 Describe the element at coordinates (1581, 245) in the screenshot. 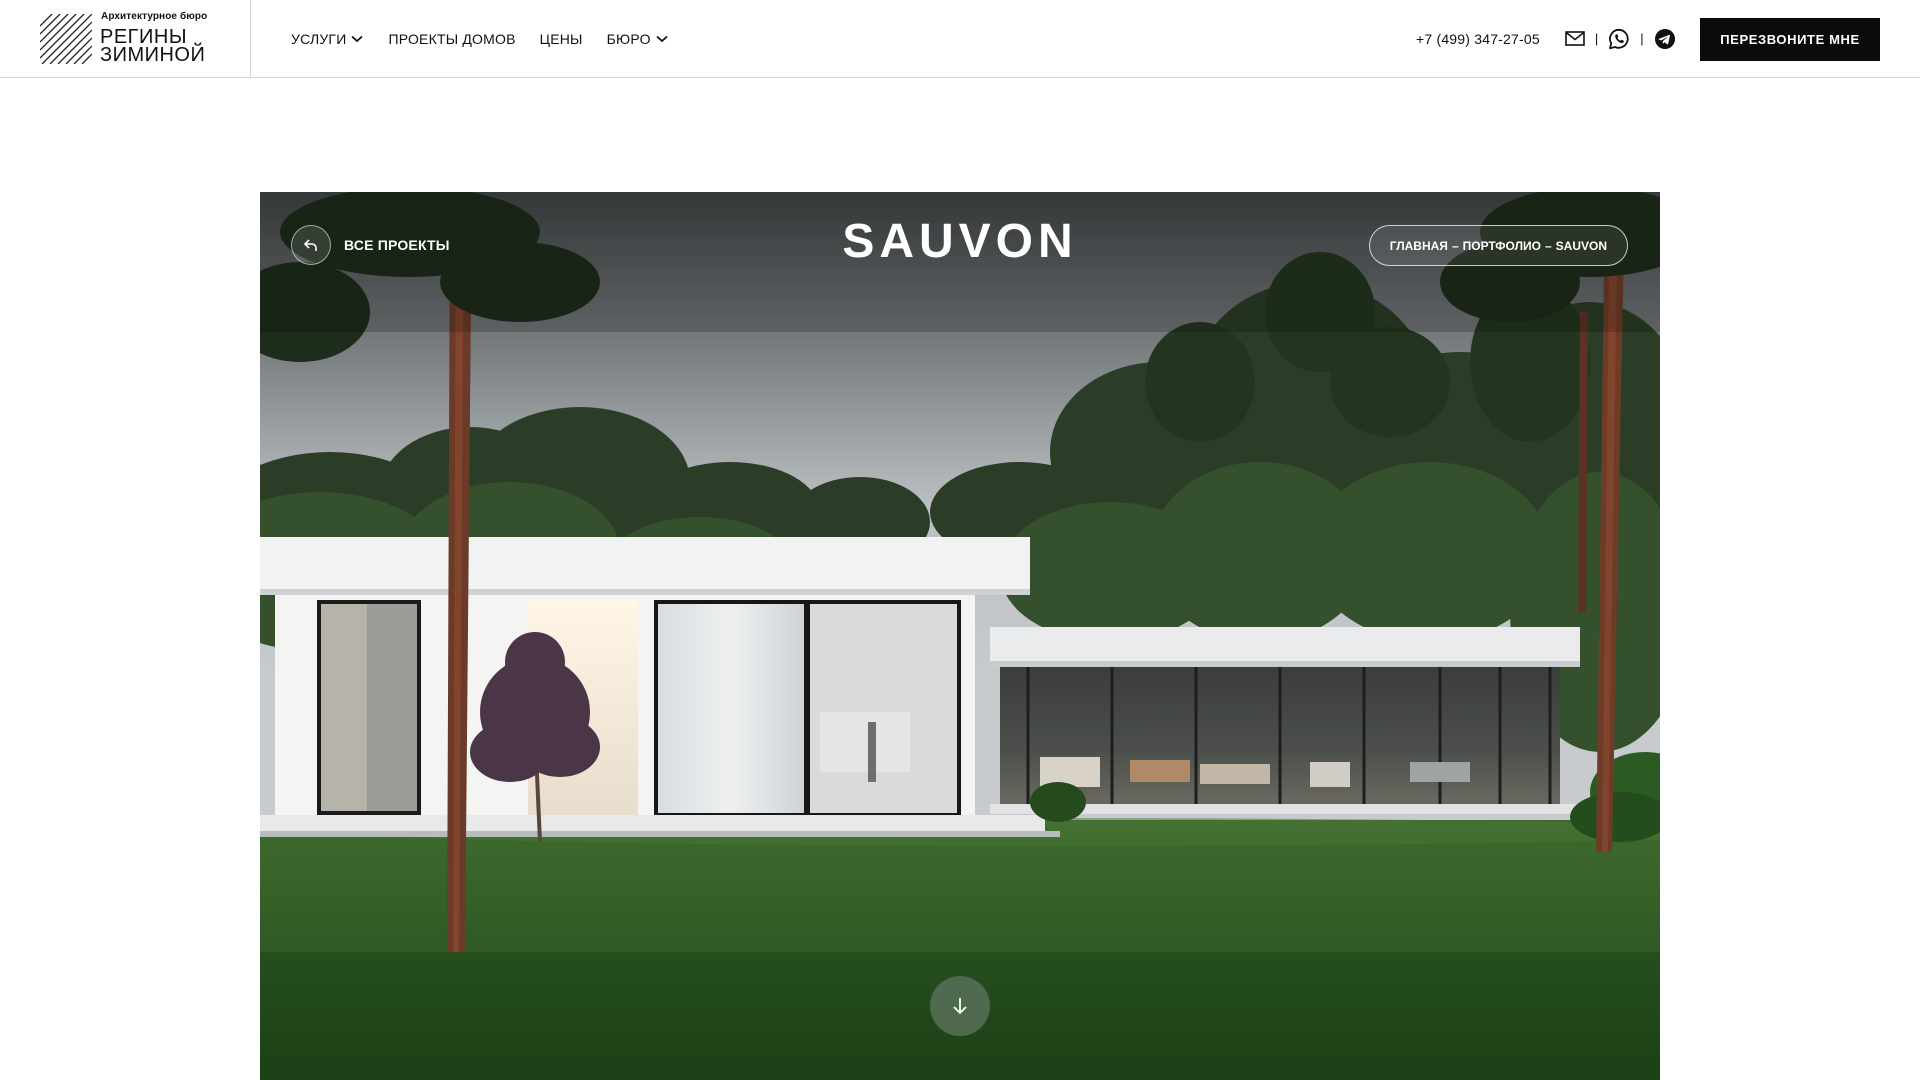

I see `breadcrumb-current: SAUVON` at that location.